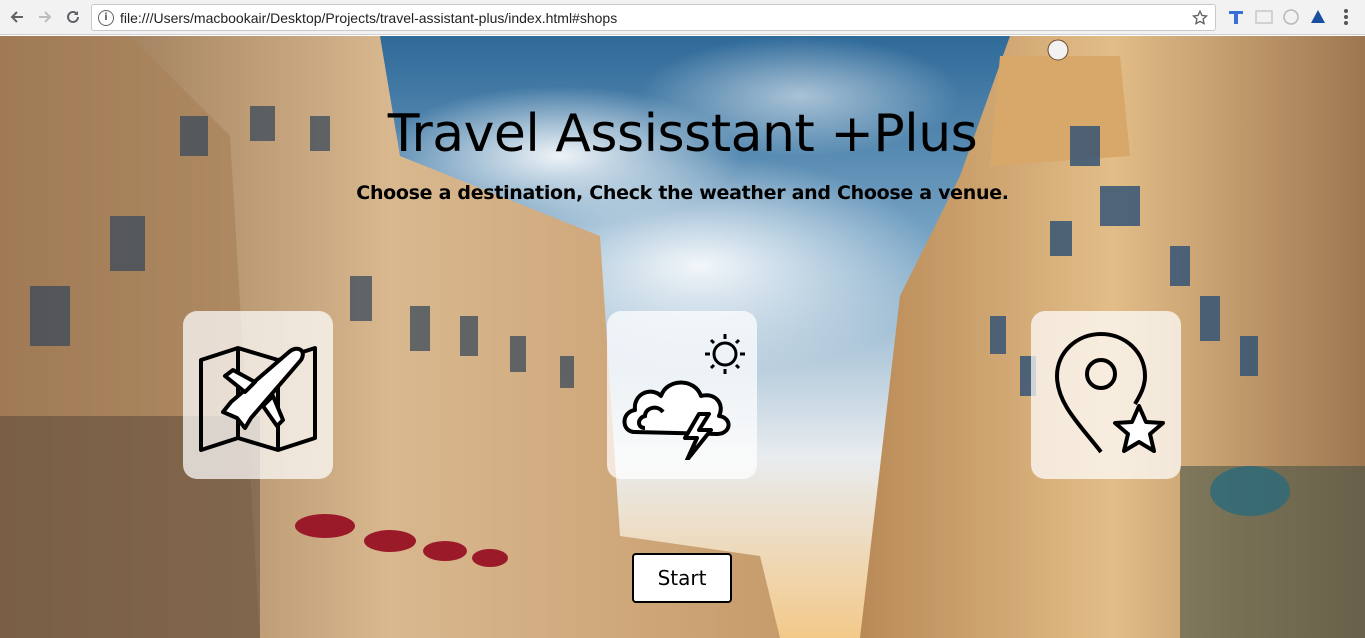  I want to click on back-arrow-icon, so click(16, 17).